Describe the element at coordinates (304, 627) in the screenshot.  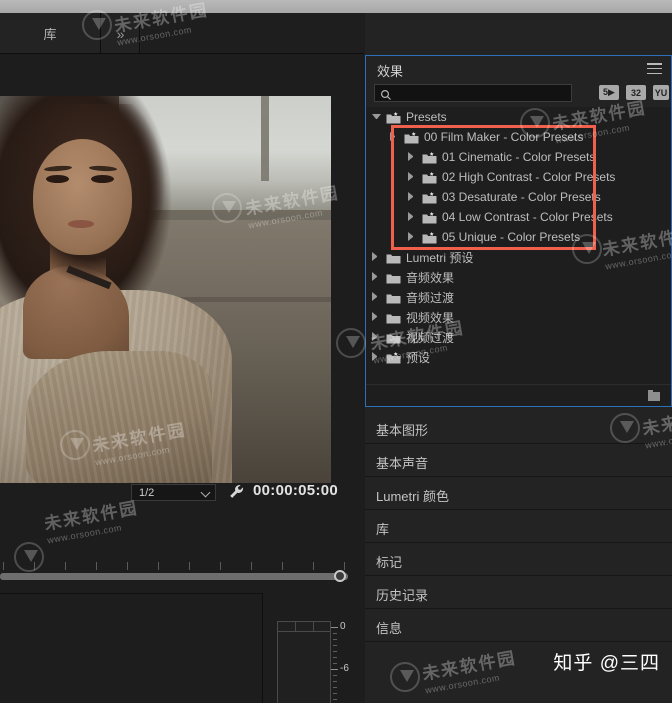
I see `audio-meter-header` at that location.